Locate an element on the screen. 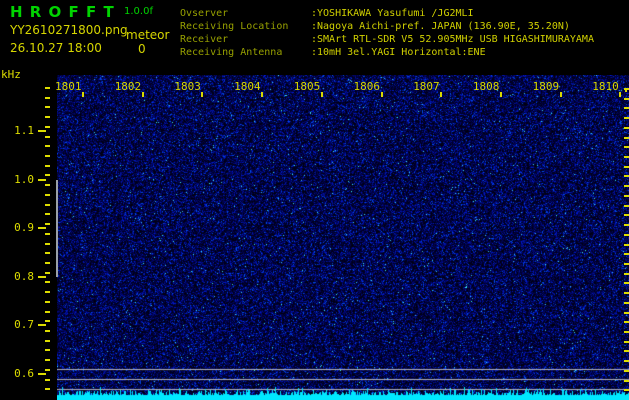 This screenshot has height=400, width=629. time-tick-label: 1809 is located at coordinates (546, 86).